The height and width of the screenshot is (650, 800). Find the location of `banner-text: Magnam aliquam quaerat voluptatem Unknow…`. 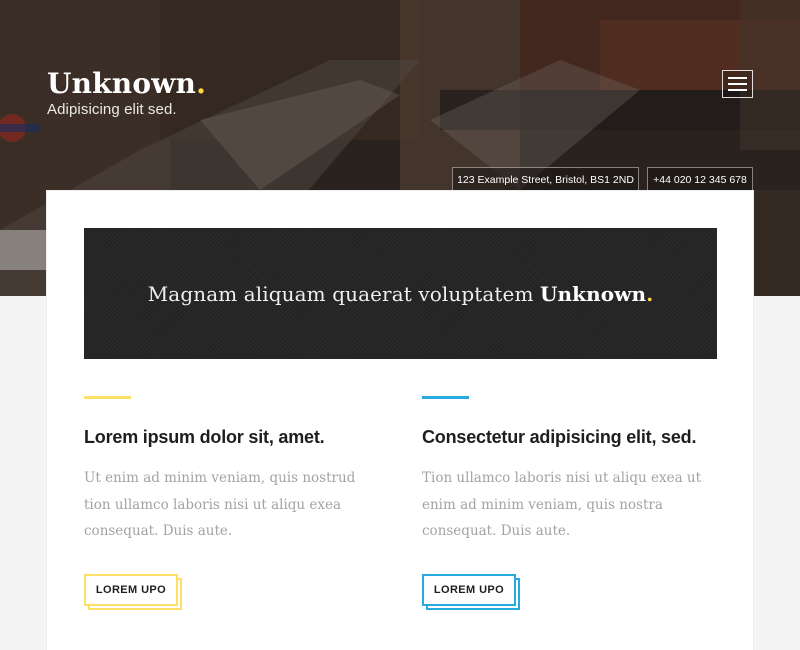

banner-text: Magnam aliquam quaerat voluptatem Unknow… is located at coordinates (401, 294).